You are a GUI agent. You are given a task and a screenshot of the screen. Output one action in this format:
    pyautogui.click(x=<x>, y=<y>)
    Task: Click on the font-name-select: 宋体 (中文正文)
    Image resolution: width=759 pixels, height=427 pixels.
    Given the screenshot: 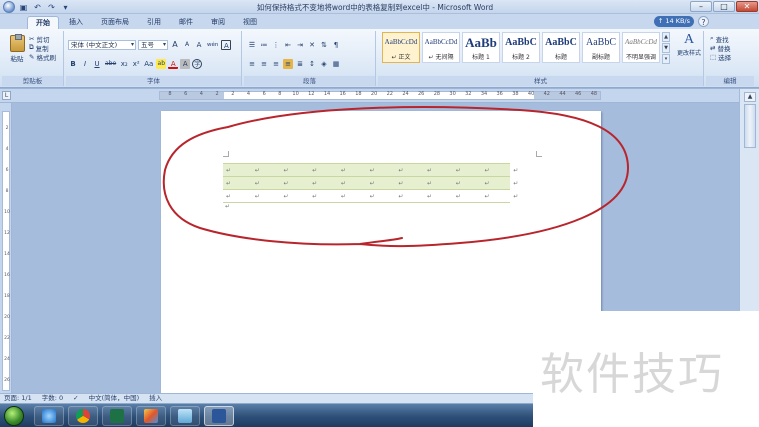 What is the action you would take?
    pyautogui.click(x=102, y=45)
    